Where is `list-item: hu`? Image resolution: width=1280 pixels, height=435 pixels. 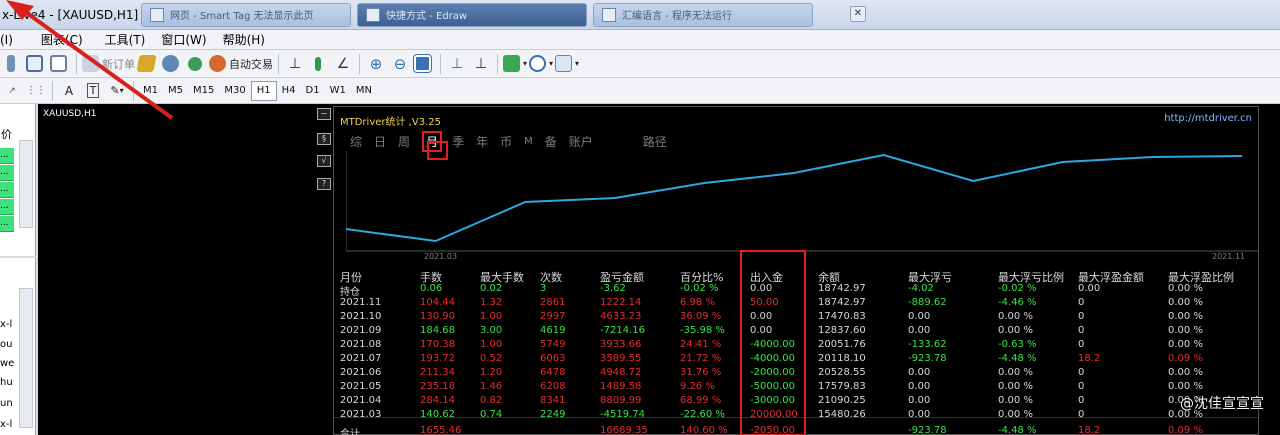 list-item: hu is located at coordinates (10, 383).